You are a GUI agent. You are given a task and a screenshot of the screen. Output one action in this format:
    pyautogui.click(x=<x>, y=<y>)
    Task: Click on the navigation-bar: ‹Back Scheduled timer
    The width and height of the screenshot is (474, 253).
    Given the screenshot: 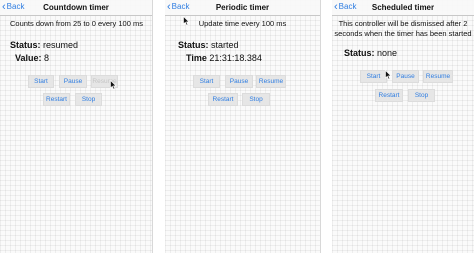 What is the action you would take?
    pyautogui.click(x=403, y=8)
    